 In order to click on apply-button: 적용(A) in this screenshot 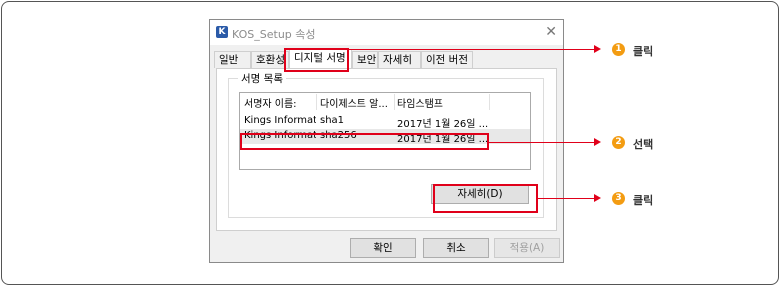, I will do `click(527, 248)`.